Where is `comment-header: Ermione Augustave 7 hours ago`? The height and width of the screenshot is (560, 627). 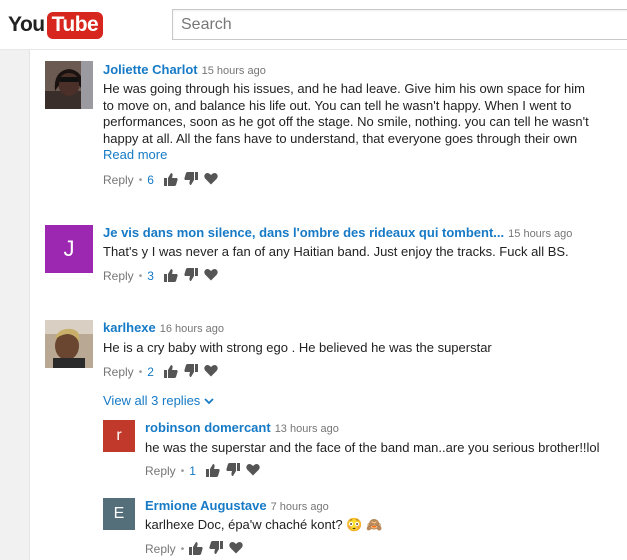
comment-header: Ermione Augustave 7 hours ago is located at coordinates (237, 506).